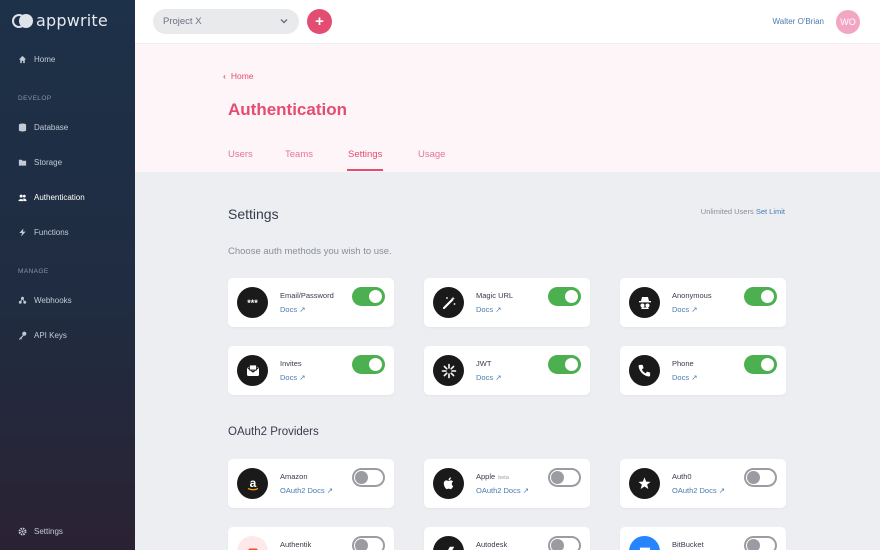 Image resolution: width=880 pixels, height=550 pixels. Describe the element at coordinates (53, 300) in the screenshot. I see `sidebar-item-label: Webhooks` at that location.